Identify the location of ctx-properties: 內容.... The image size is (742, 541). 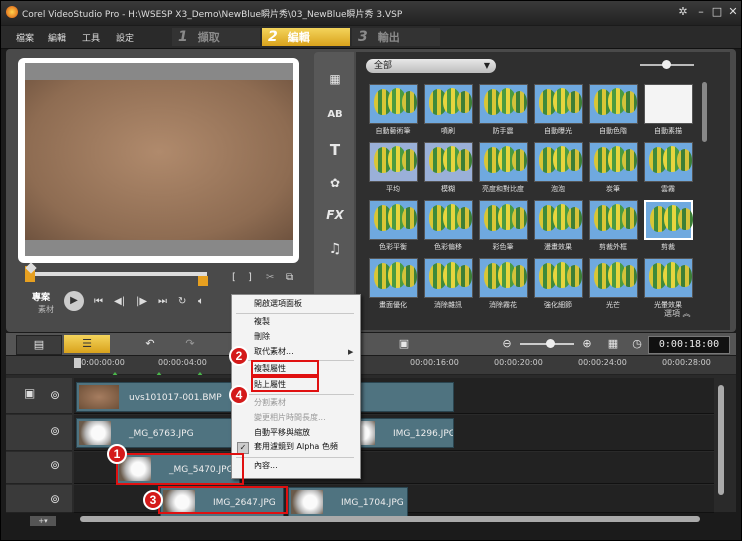
(266, 466).